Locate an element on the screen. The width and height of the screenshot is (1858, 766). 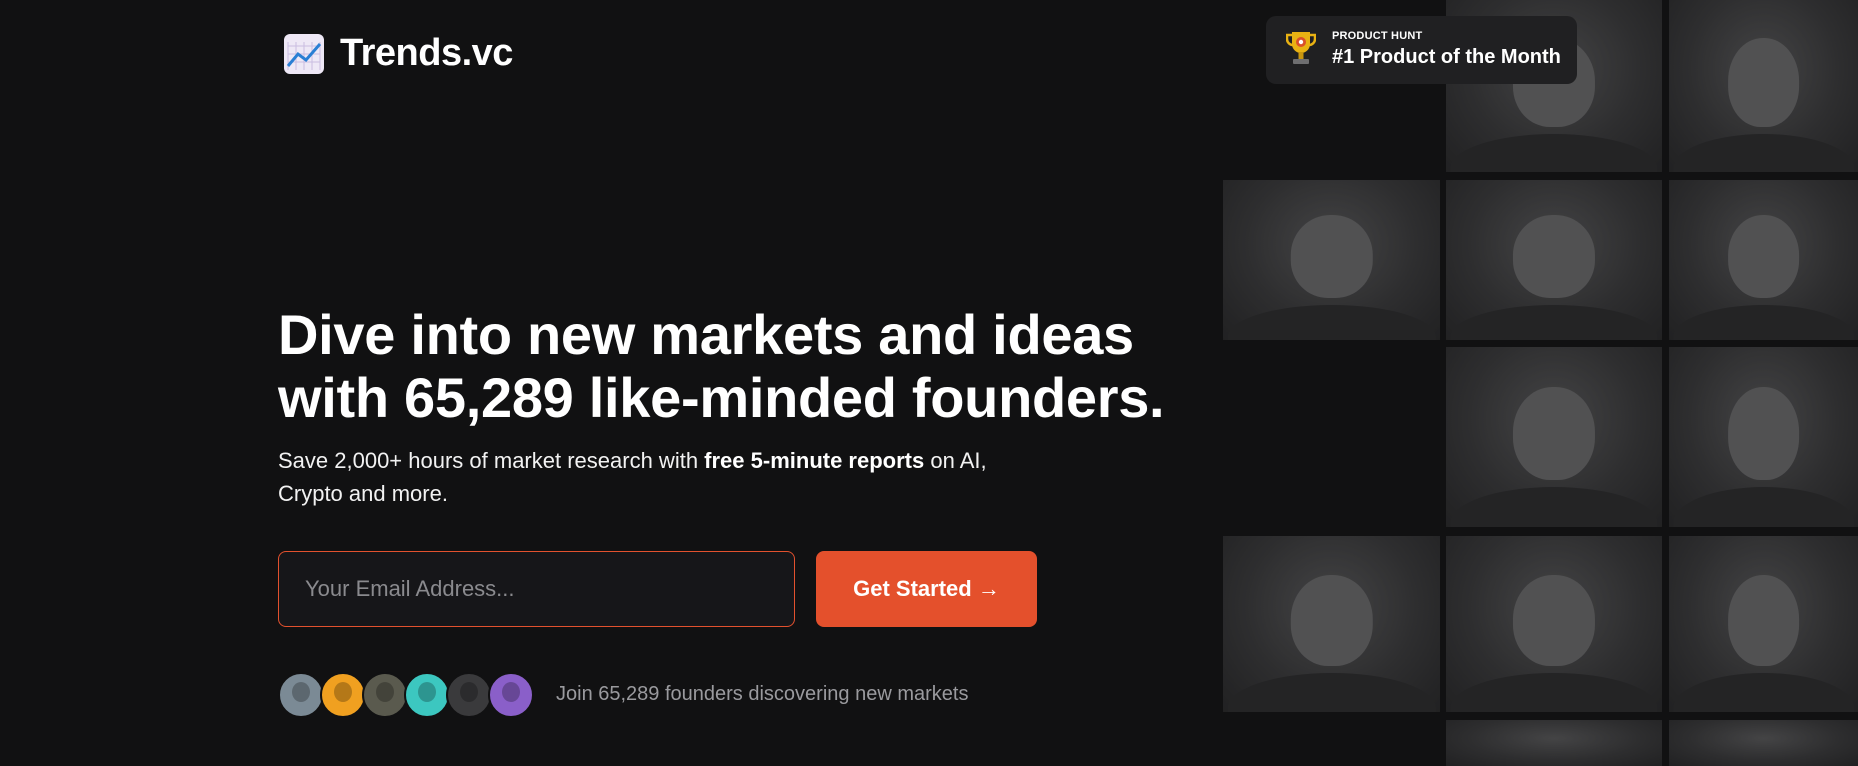
email-input is located at coordinates (536, 589).